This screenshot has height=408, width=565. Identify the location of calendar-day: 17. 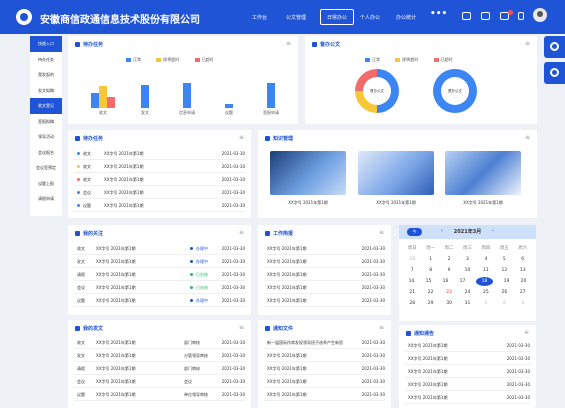
(462, 281).